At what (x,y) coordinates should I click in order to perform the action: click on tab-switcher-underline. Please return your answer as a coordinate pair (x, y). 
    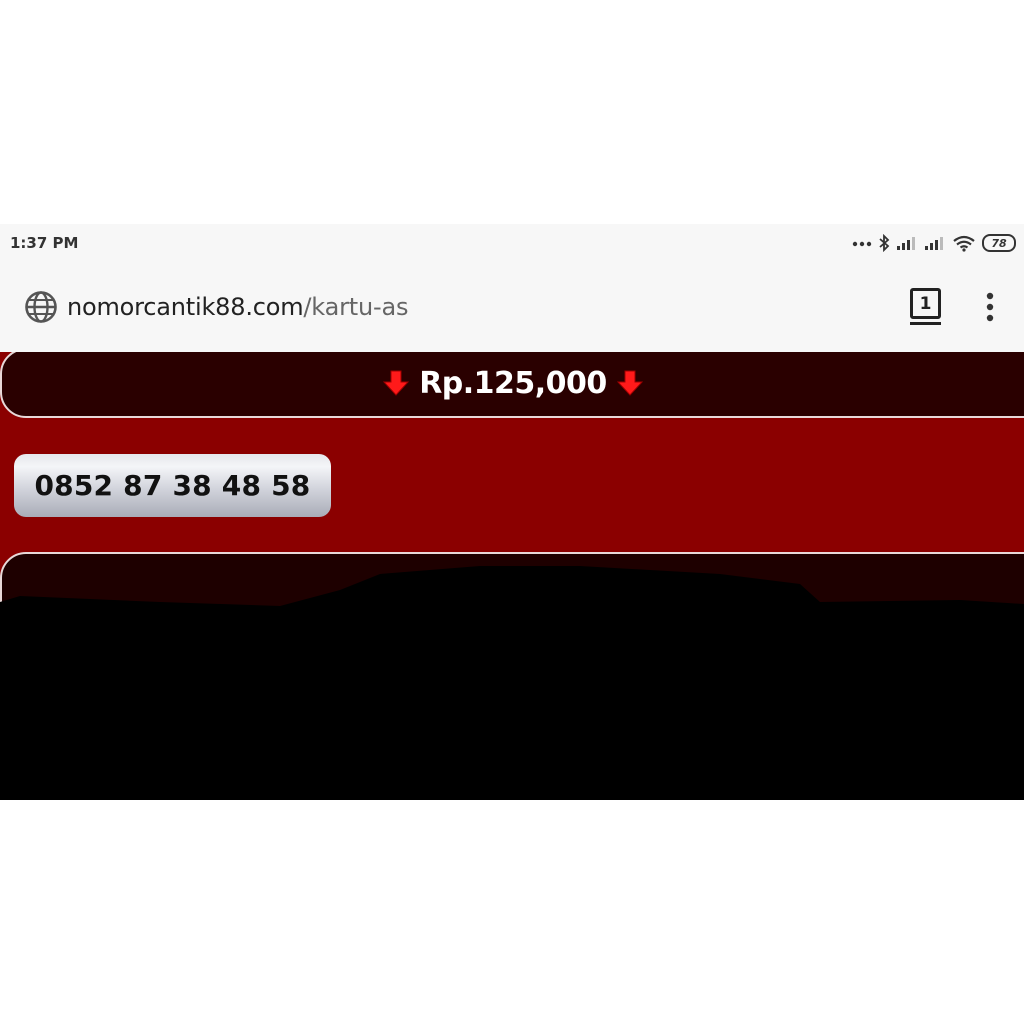
    Looking at the image, I should click on (925, 323).